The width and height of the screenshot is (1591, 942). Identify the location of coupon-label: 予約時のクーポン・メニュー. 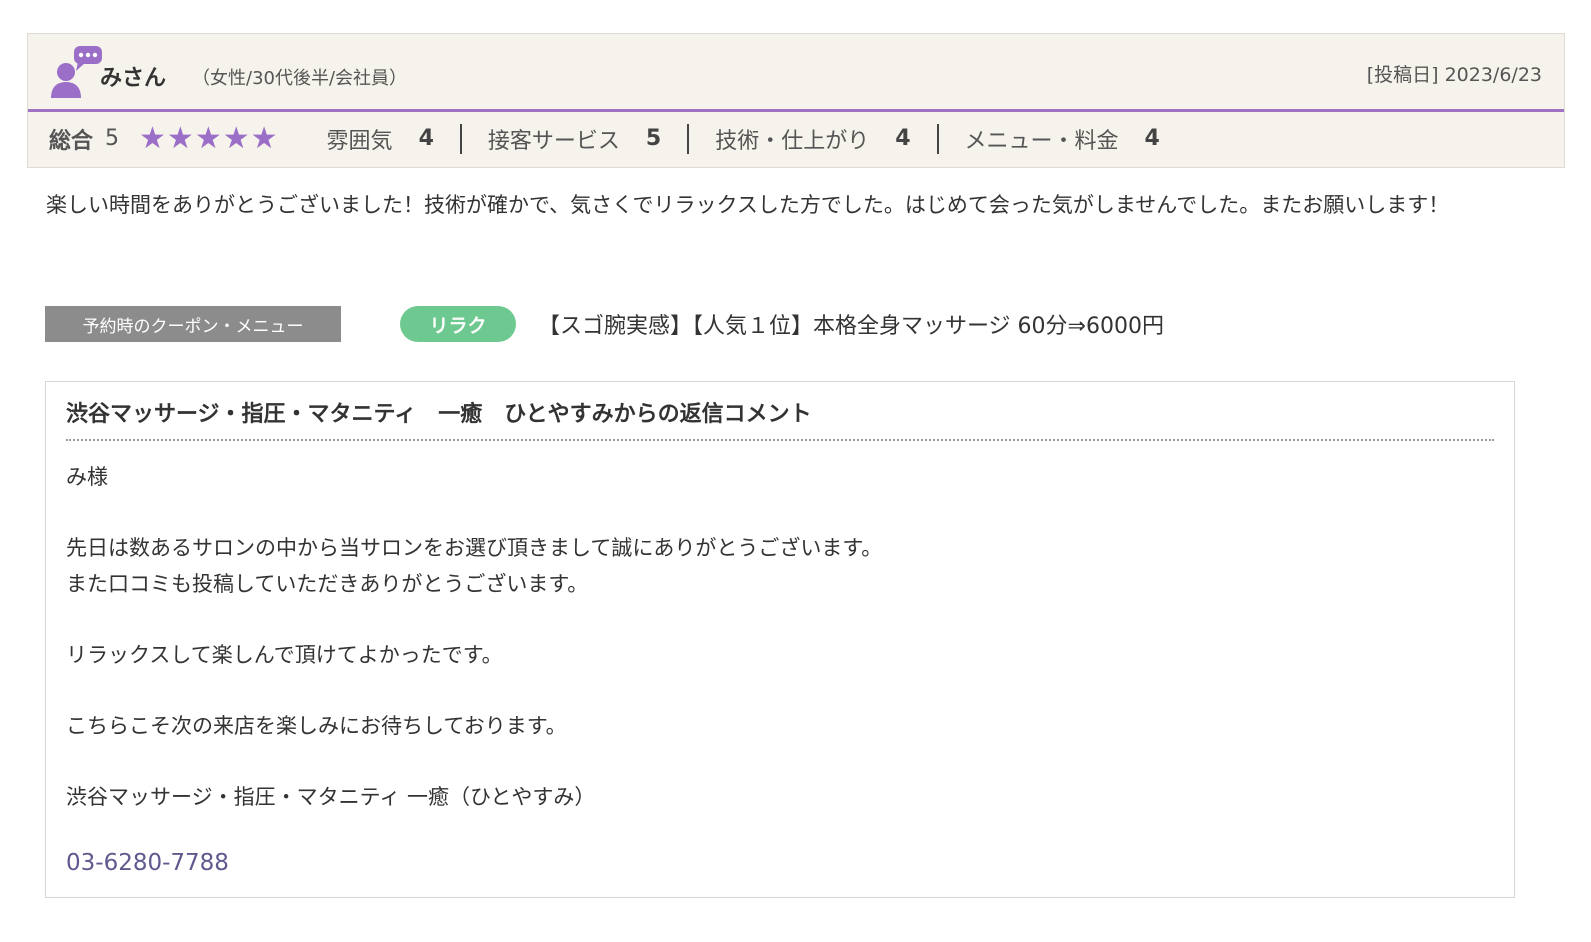
(193, 324).